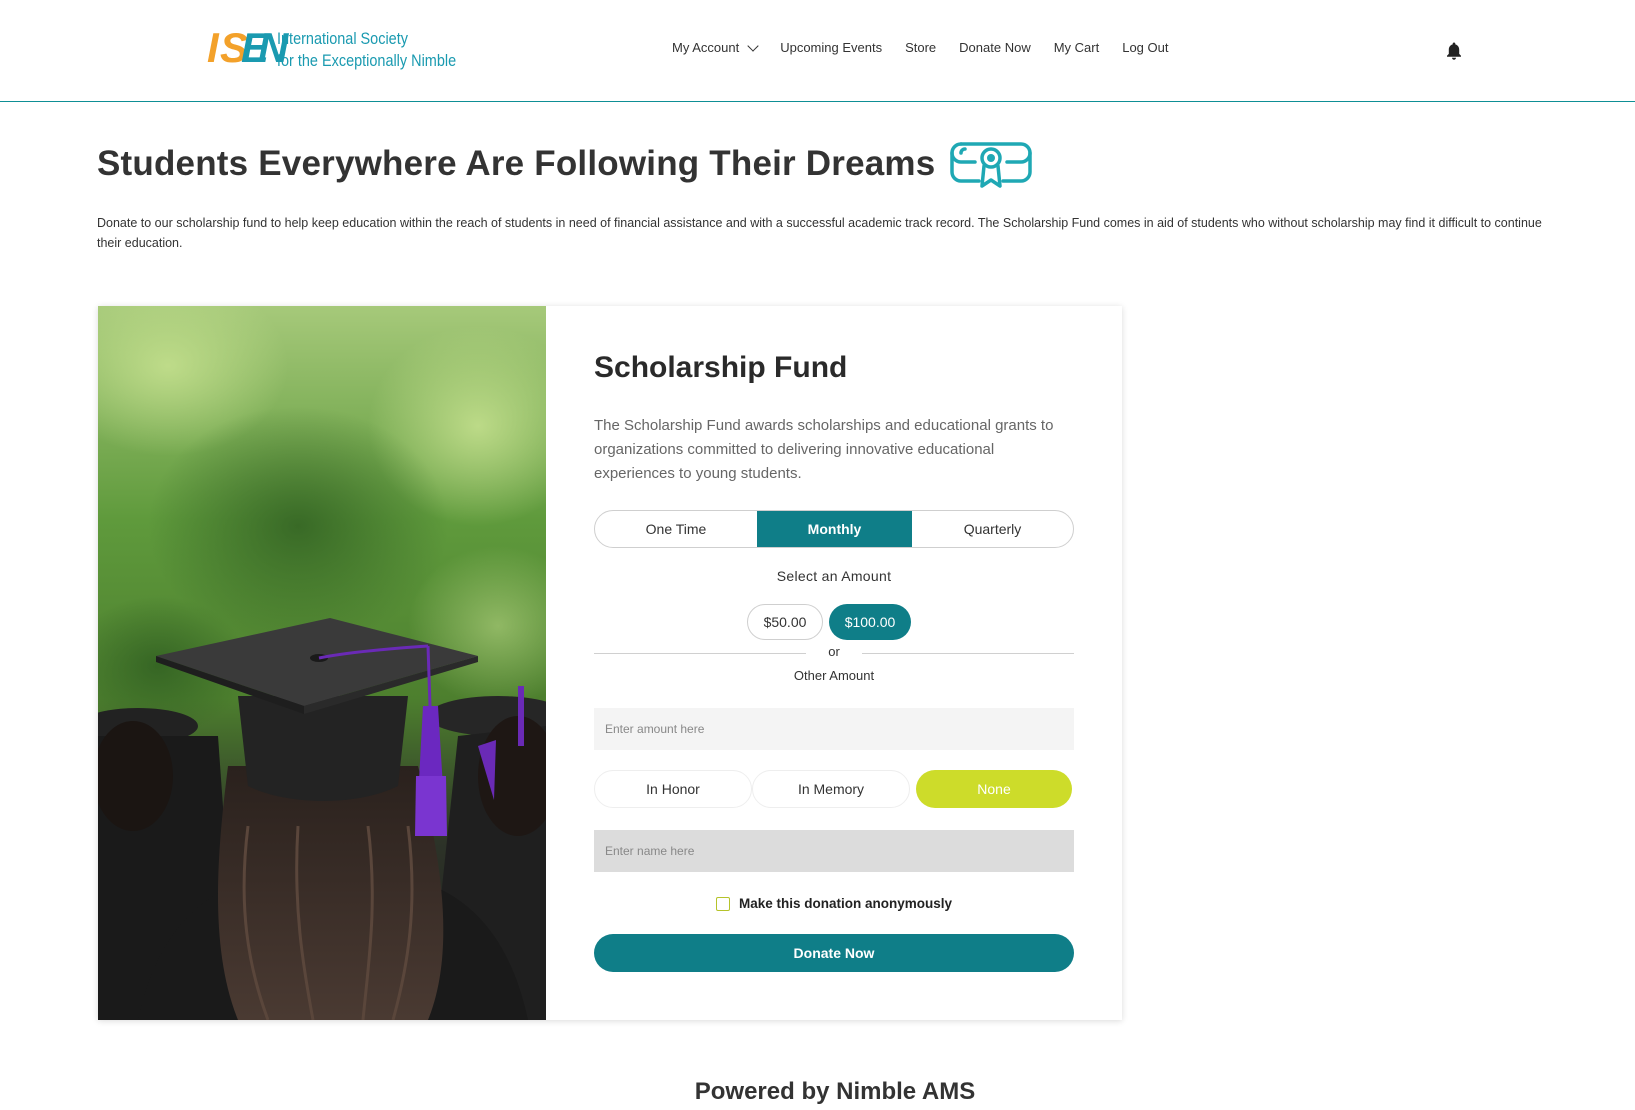 The width and height of the screenshot is (1635, 1110). I want to click on frequency-monthly: Monthly, so click(834, 529).